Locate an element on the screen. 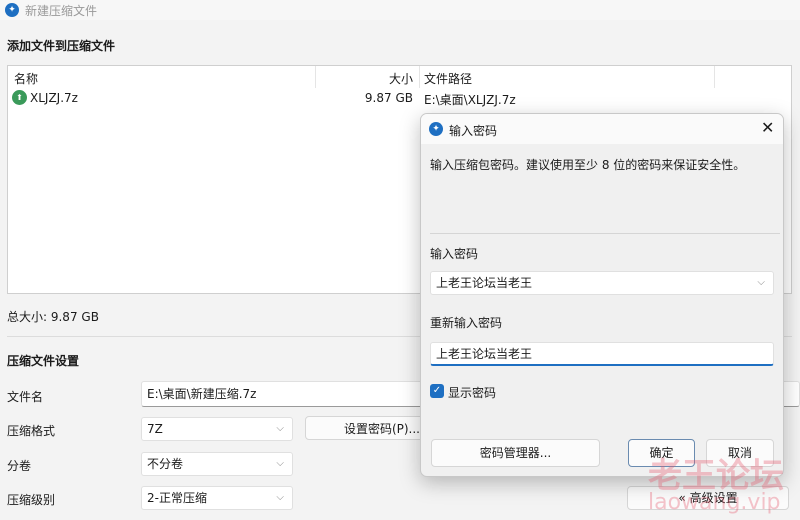 This screenshot has width=800, height=520. dialog-description: 输入压缩包密码。建议使用至少 8 位的密码来保证安全性。 is located at coordinates (588, 165).